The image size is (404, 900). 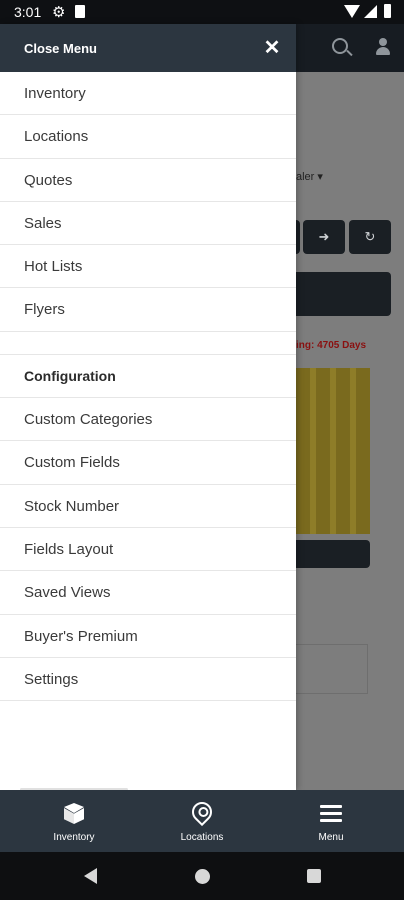 What do you see at coordinates (59, 12) in the screenshot?
I see `gear-icon: ⚙` at bounding box center [59, 12].